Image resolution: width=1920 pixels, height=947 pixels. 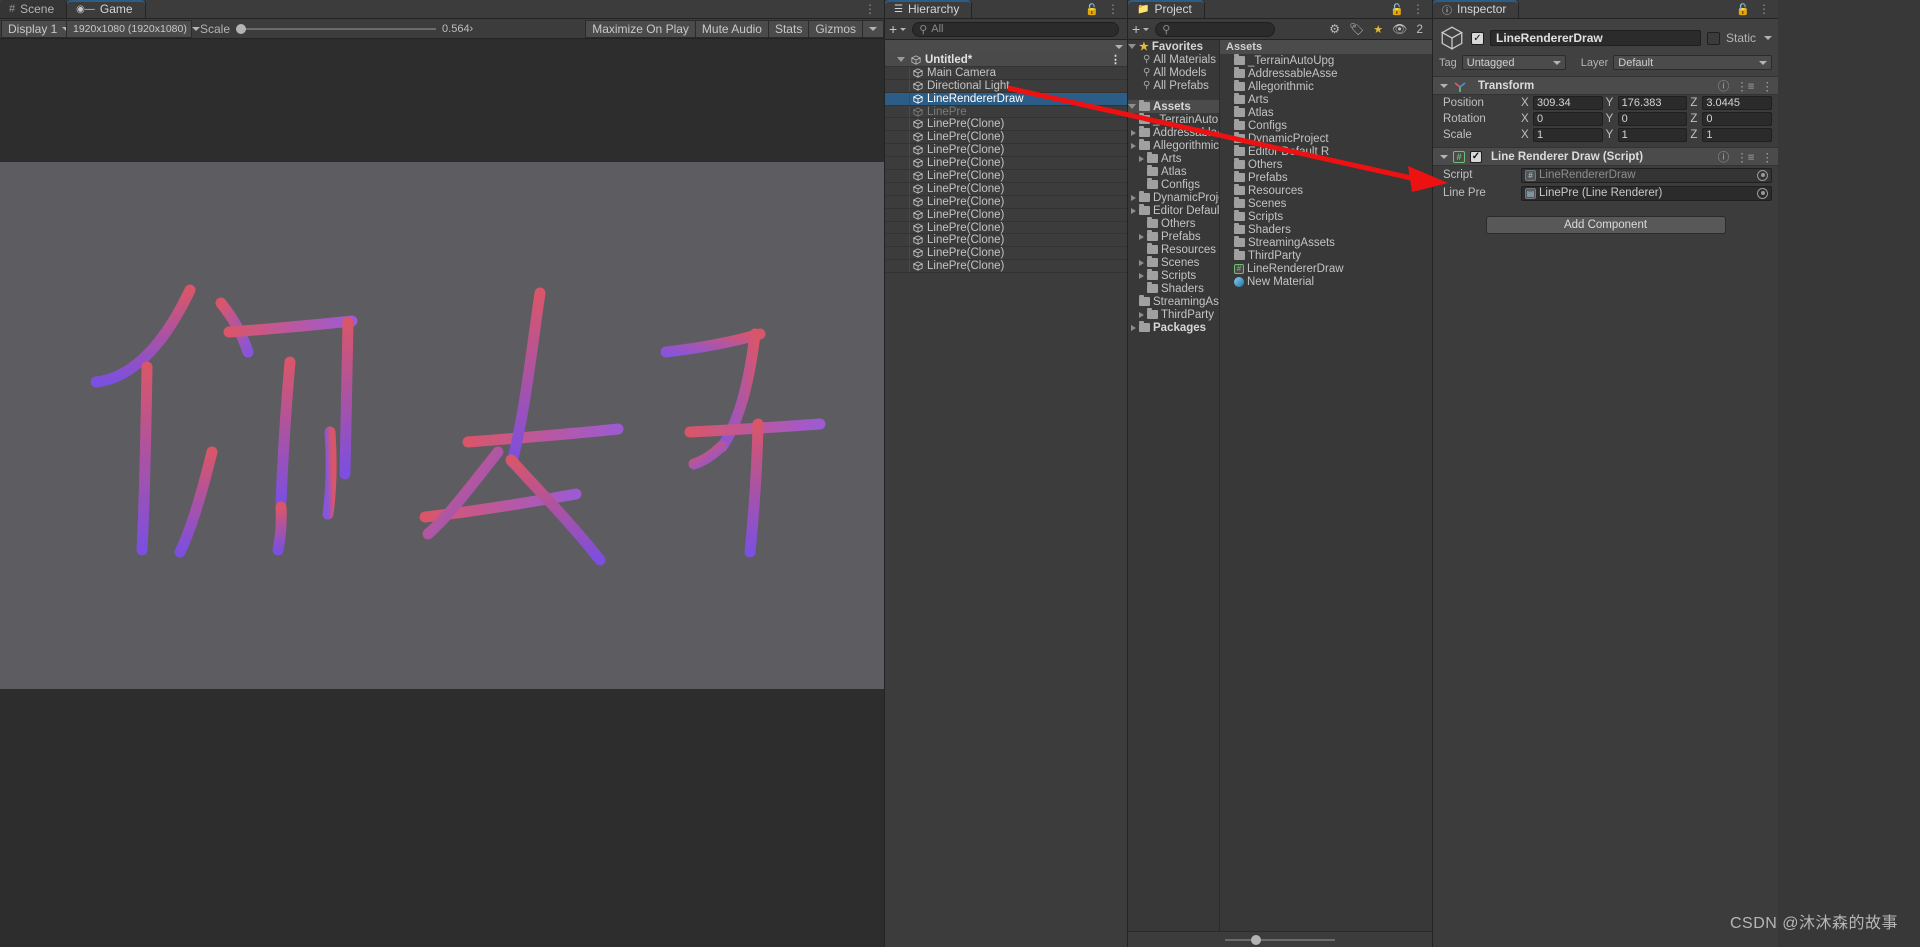 I want to click on transform-z-input: 0, so click(x=1737, y=119).